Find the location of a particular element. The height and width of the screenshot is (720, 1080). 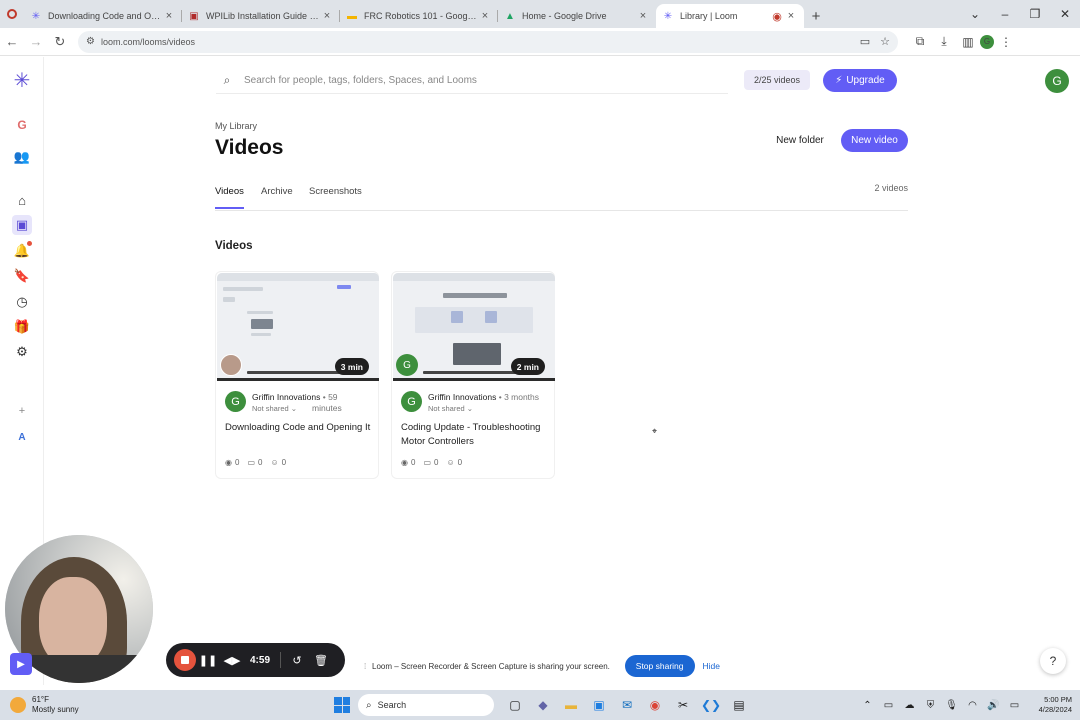

clock-icon: ◷ is located at coordinates (22, 302).